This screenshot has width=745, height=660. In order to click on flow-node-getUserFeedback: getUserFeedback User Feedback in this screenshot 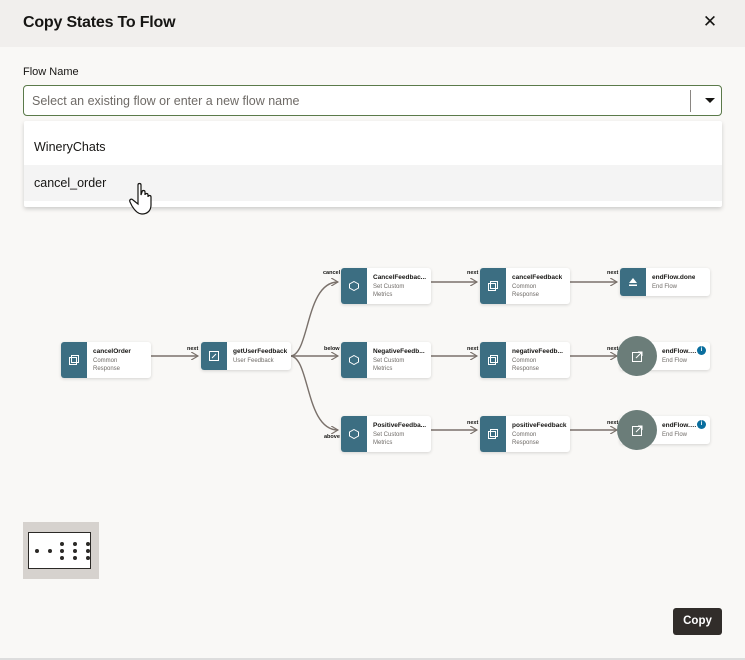, I will do `click(246, 356)`.